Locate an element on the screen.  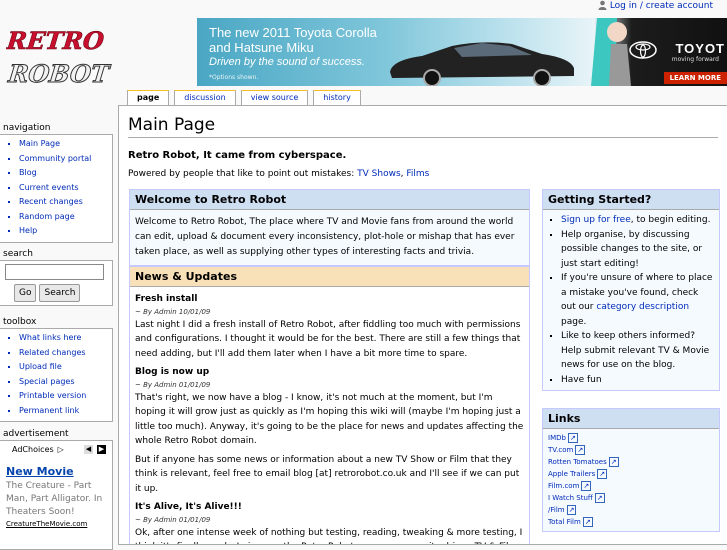
advertisement-heading: advertisement is located at coordinates (36, 434).